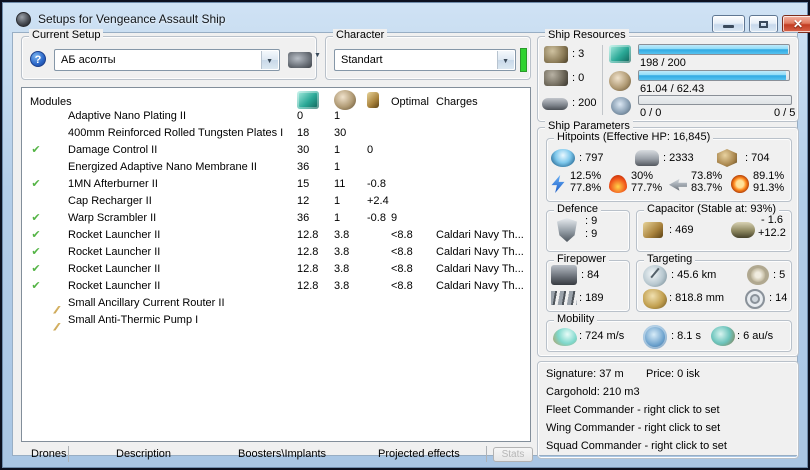  What do you see at coordinates (303, 200) in the screenshot?
I see `module-cpu: 12` at bounding box center [303, 200].